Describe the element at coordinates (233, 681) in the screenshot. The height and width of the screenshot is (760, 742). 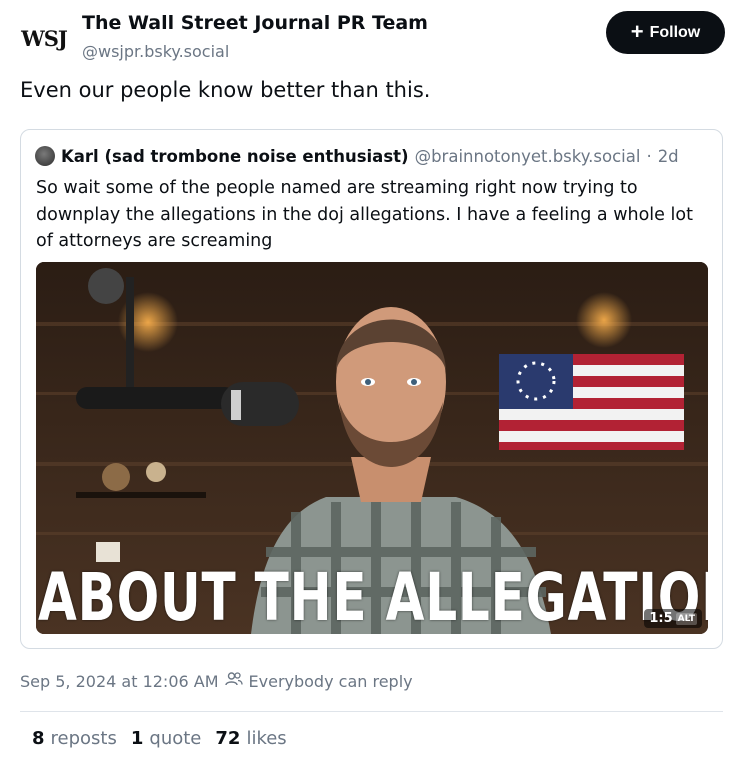
I see `people-icon` at that location.